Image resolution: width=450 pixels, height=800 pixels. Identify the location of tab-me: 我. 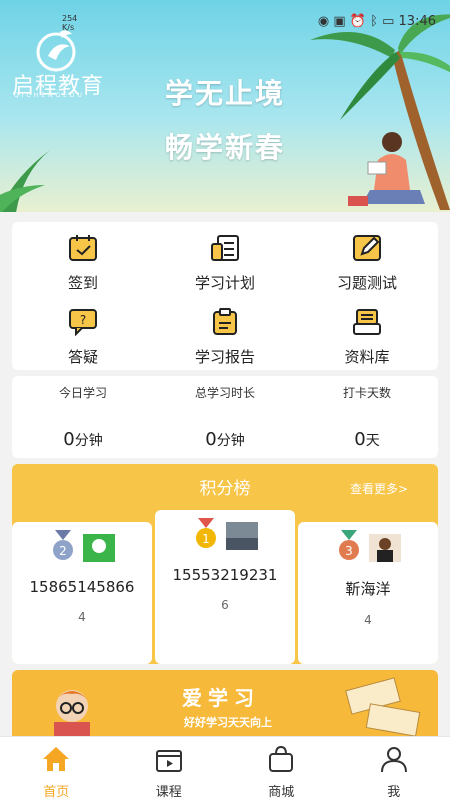
(394, 768).